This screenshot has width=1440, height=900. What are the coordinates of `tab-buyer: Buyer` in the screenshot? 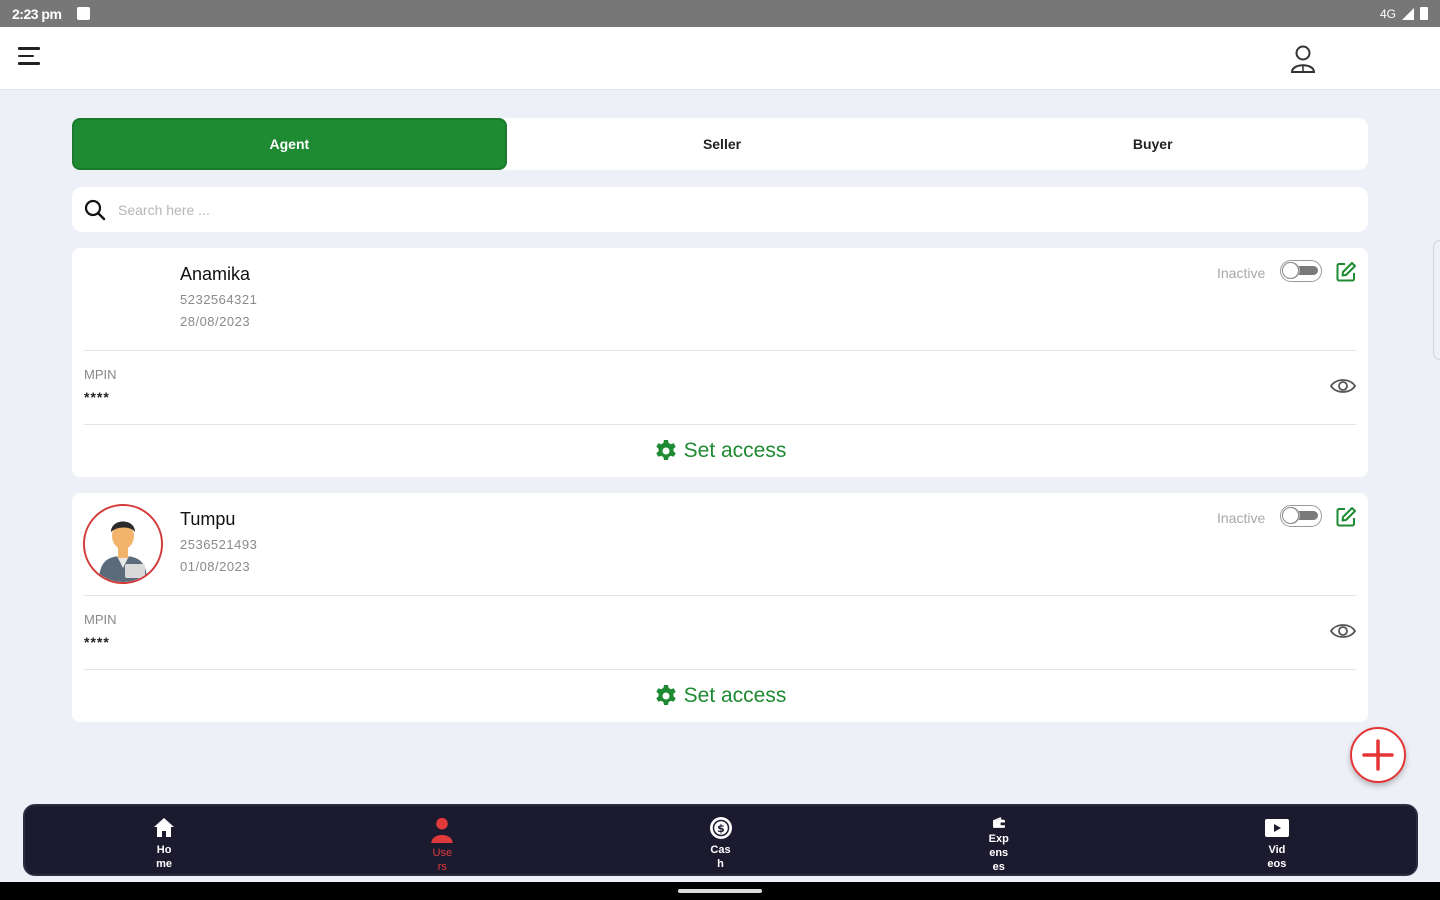 It's located at (1152, 144).